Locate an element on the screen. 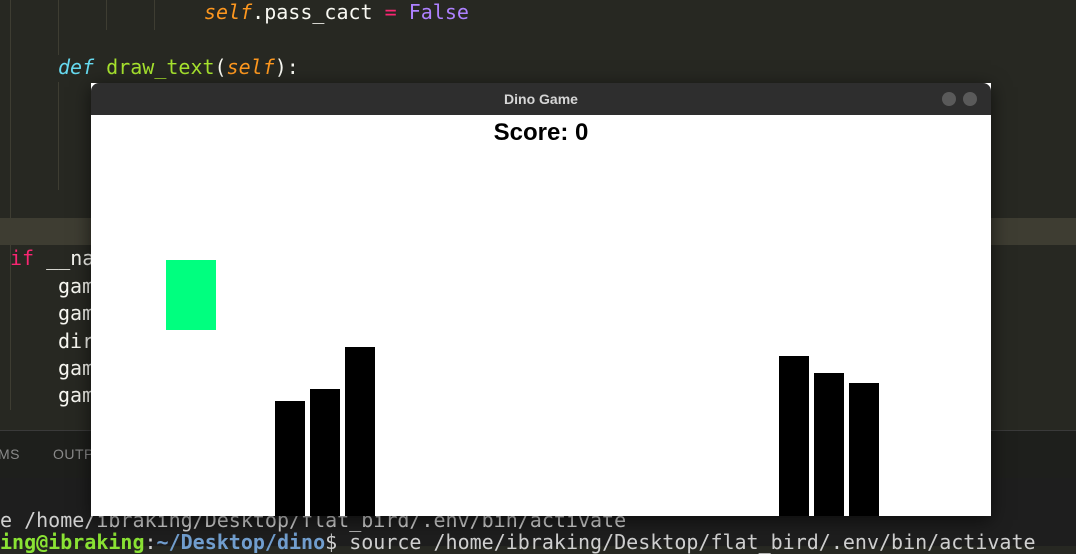 The width and height of the screenshot is (1076, 554). code-token: __na is located at coordinates (64, 258).